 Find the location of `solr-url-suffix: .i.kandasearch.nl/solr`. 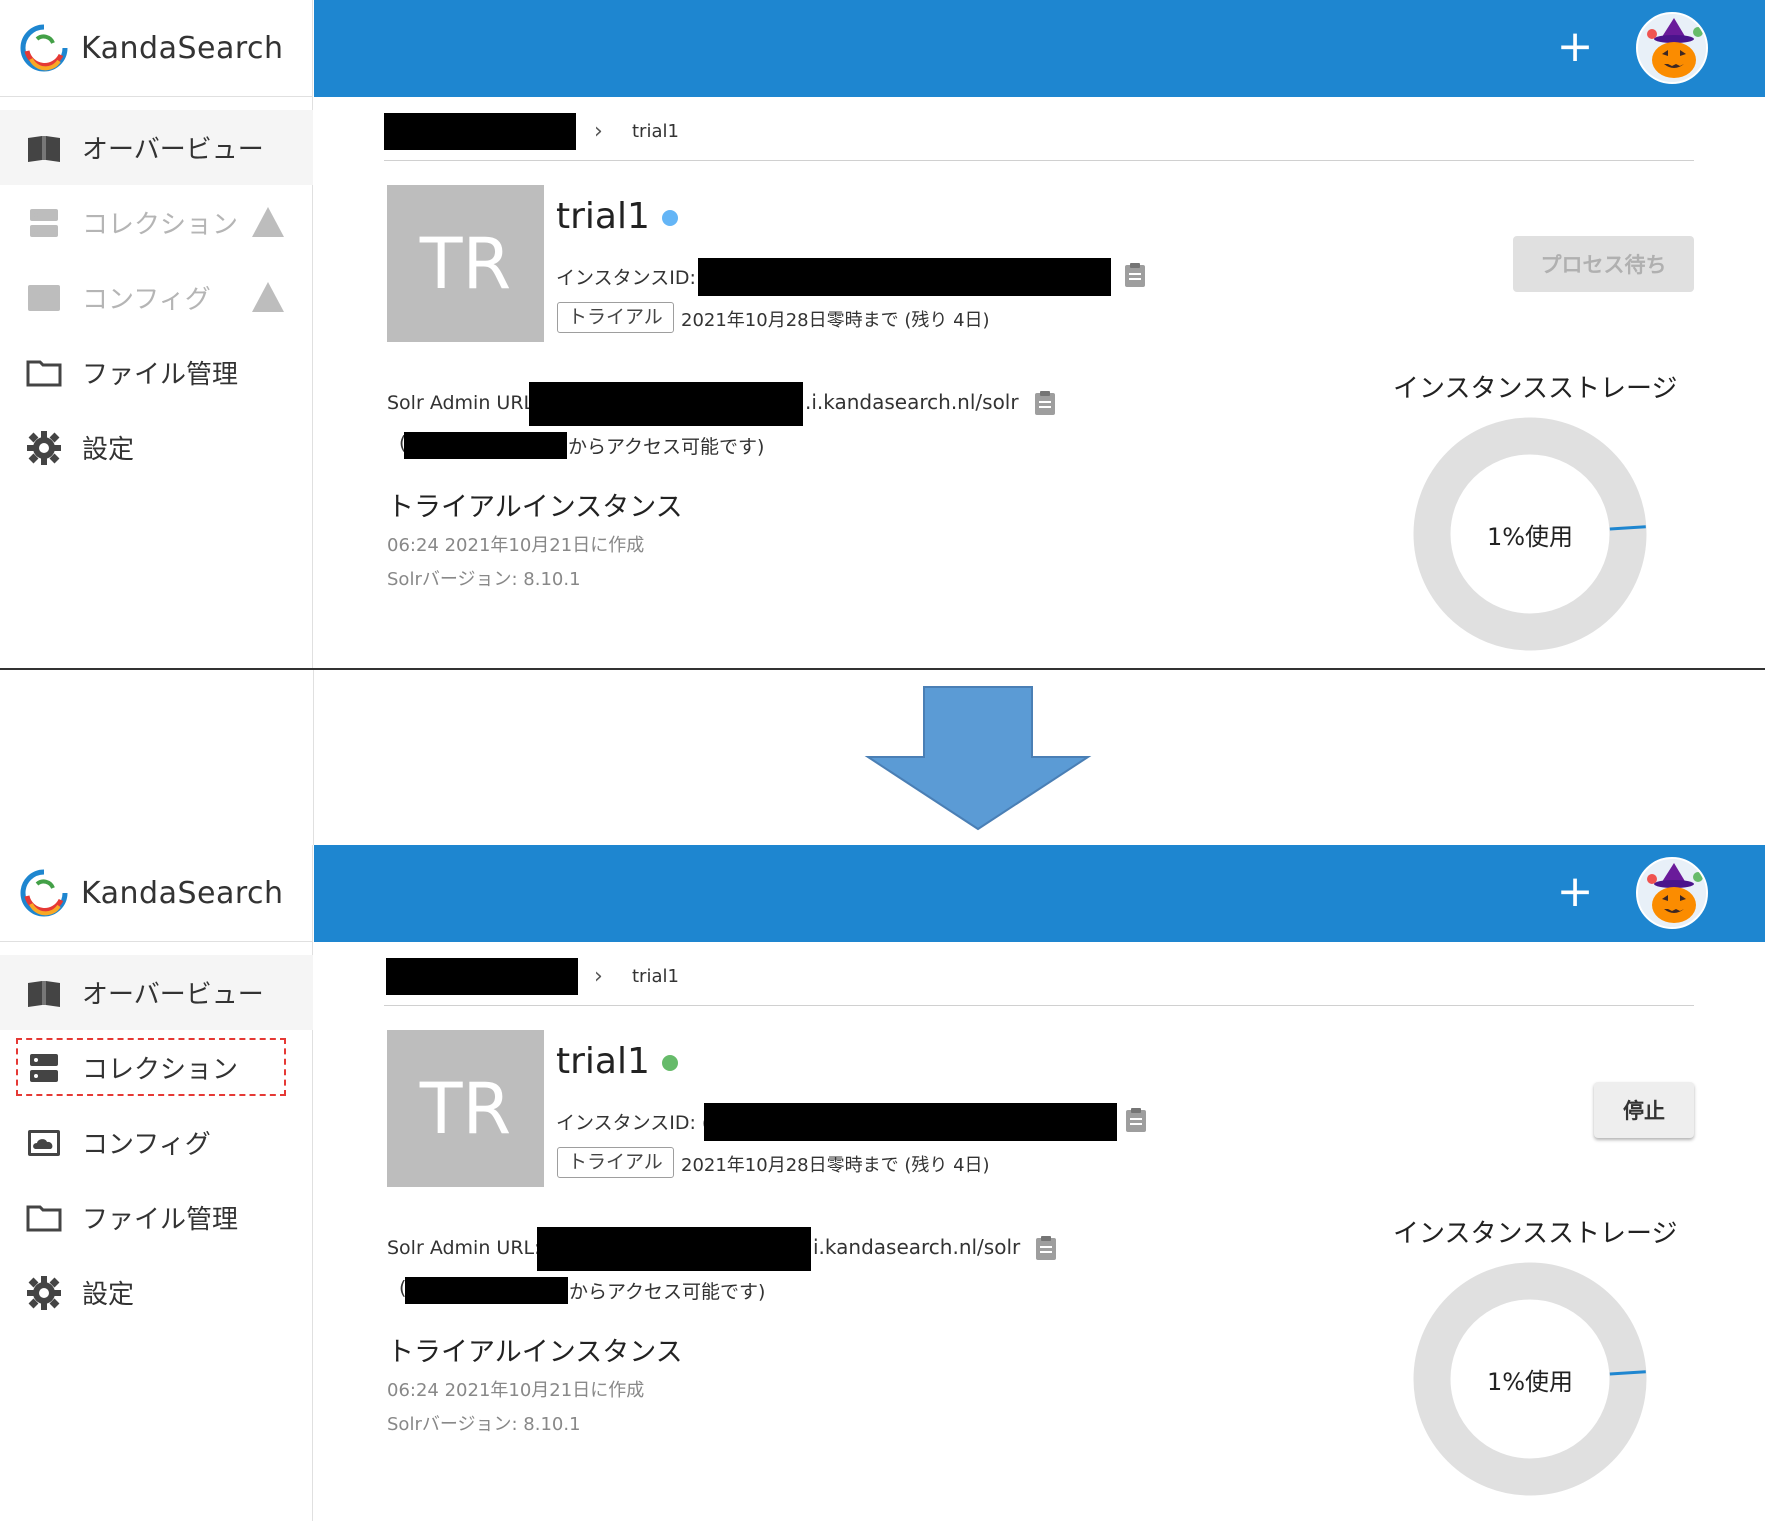

solr-url-suffix: .i.kandasearch.nl/solr is located at coordinates (912, 402).